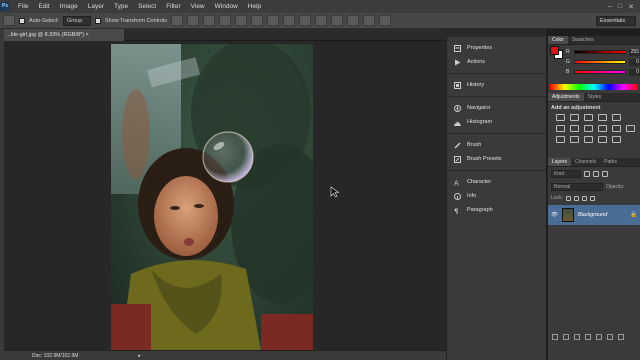  What do you see at coordinates (594, 87) in the screenshot?
I see `color-spectrum-ramp` at bounding box center [594, 87].